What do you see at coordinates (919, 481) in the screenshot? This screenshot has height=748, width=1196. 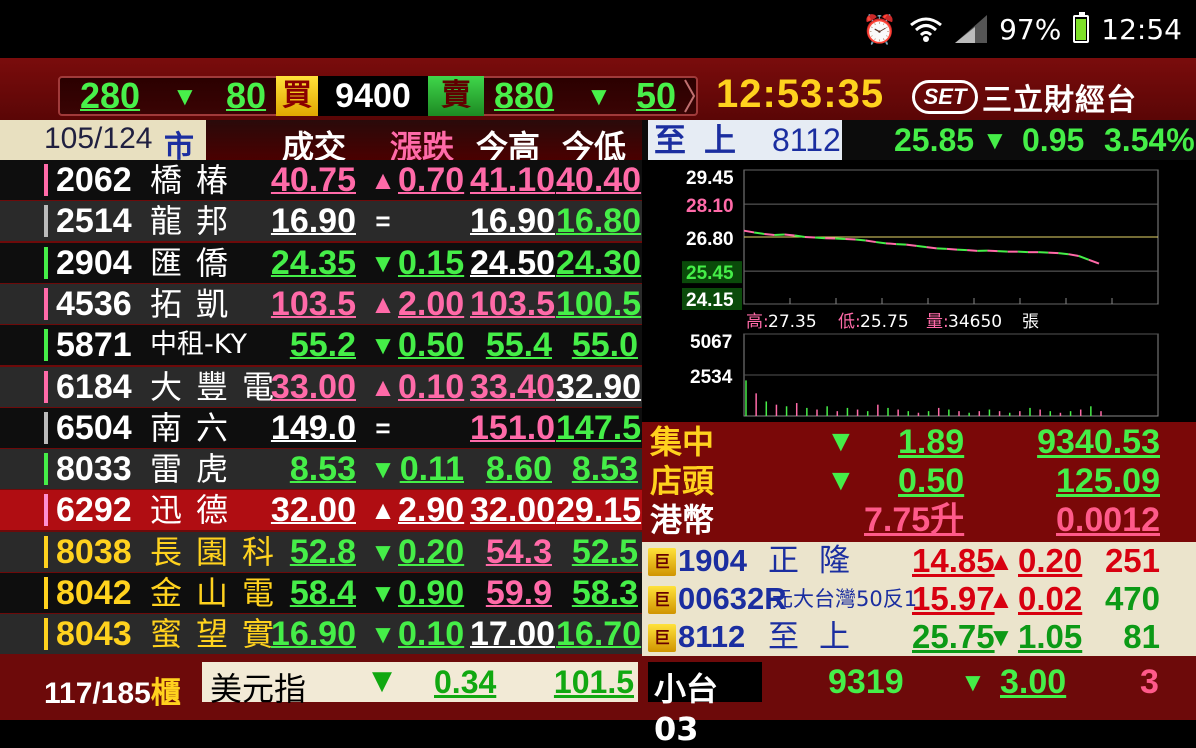 I see `index-row: 店頭▼0.50125.09` at bounding box center [919, 481].